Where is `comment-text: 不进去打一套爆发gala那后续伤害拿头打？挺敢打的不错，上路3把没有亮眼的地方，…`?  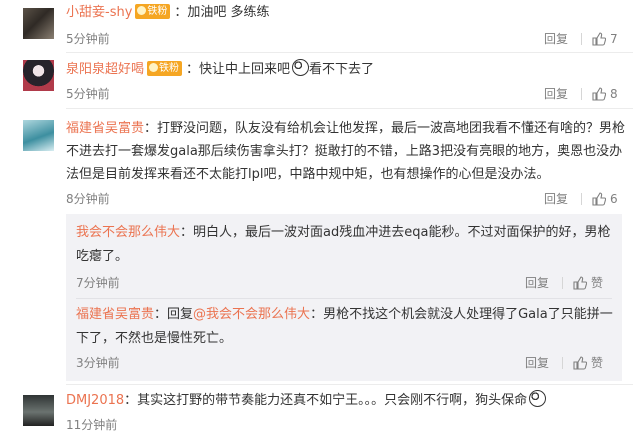 comment-text: 不进去打一套爆发gala那后续伤害拿头打？挺敢打的不错，上路3把没有亮眼的地方，… is located at coordinates (344, 151).